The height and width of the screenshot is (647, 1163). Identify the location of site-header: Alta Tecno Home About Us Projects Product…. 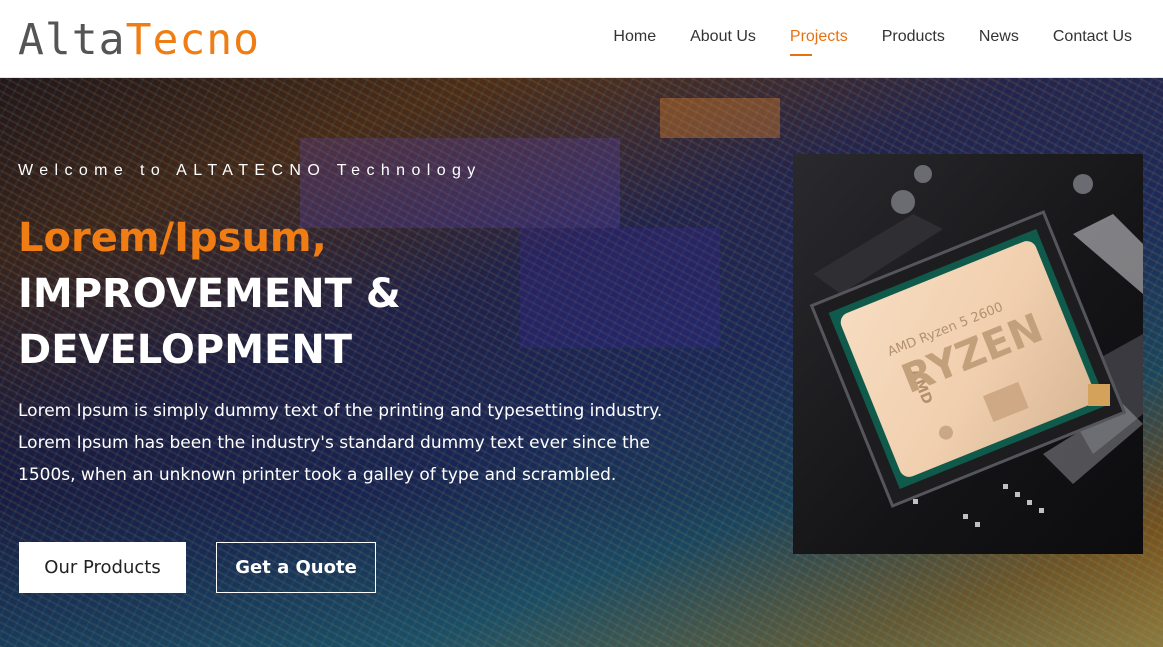
(581, 39).